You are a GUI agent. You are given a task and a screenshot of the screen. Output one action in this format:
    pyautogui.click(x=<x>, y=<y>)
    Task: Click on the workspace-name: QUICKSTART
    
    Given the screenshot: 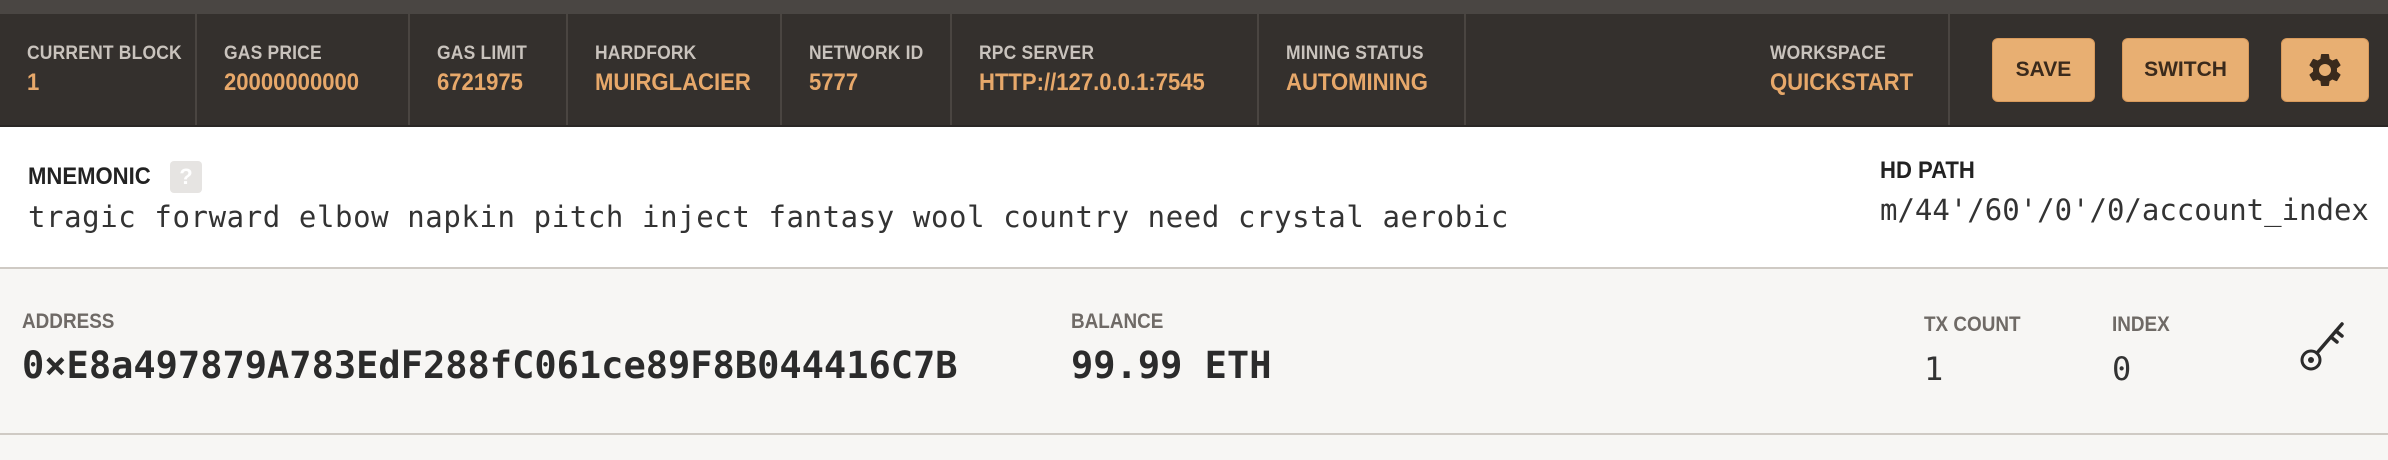 What is the action you would take?
    pyautogui.click(x=1842, y=82)
    